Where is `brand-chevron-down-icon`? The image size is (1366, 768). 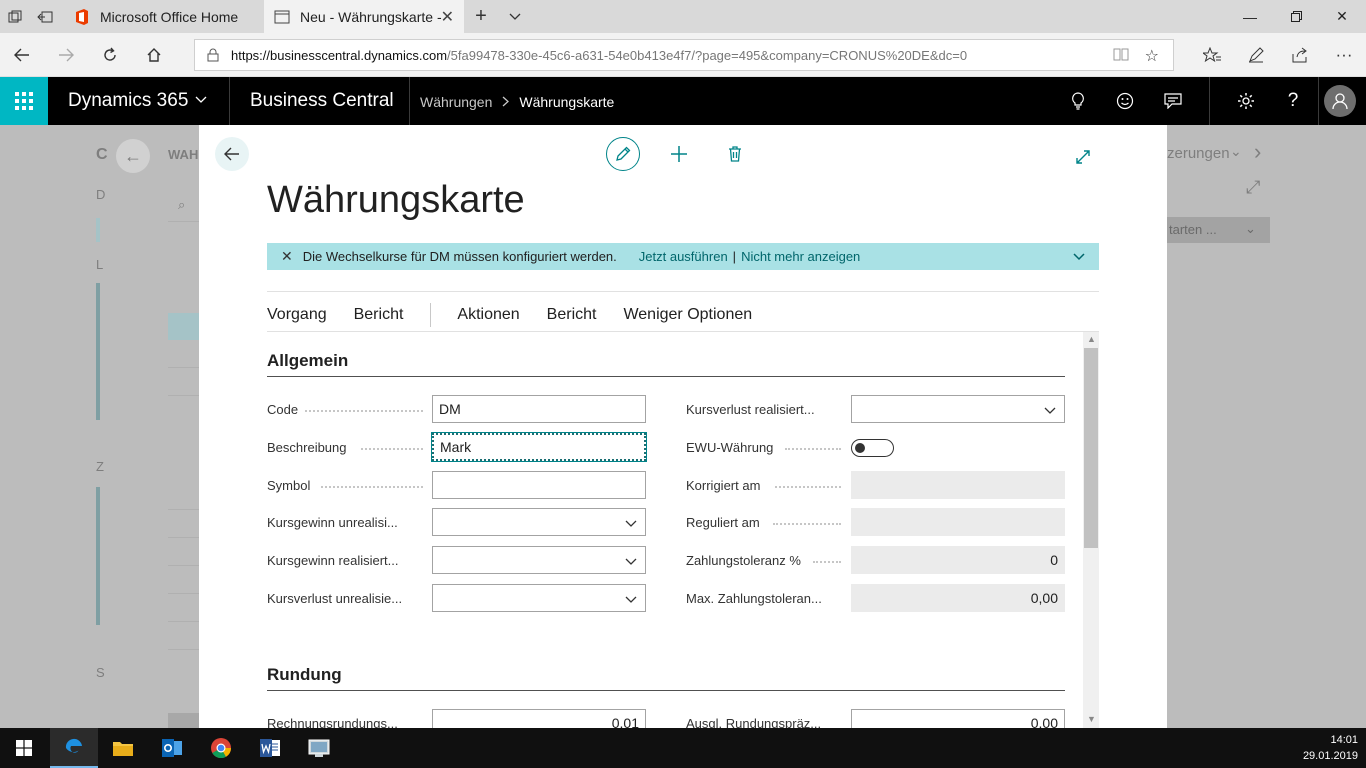
brand-chevron-down-icon is located at coordinates (201, 99).